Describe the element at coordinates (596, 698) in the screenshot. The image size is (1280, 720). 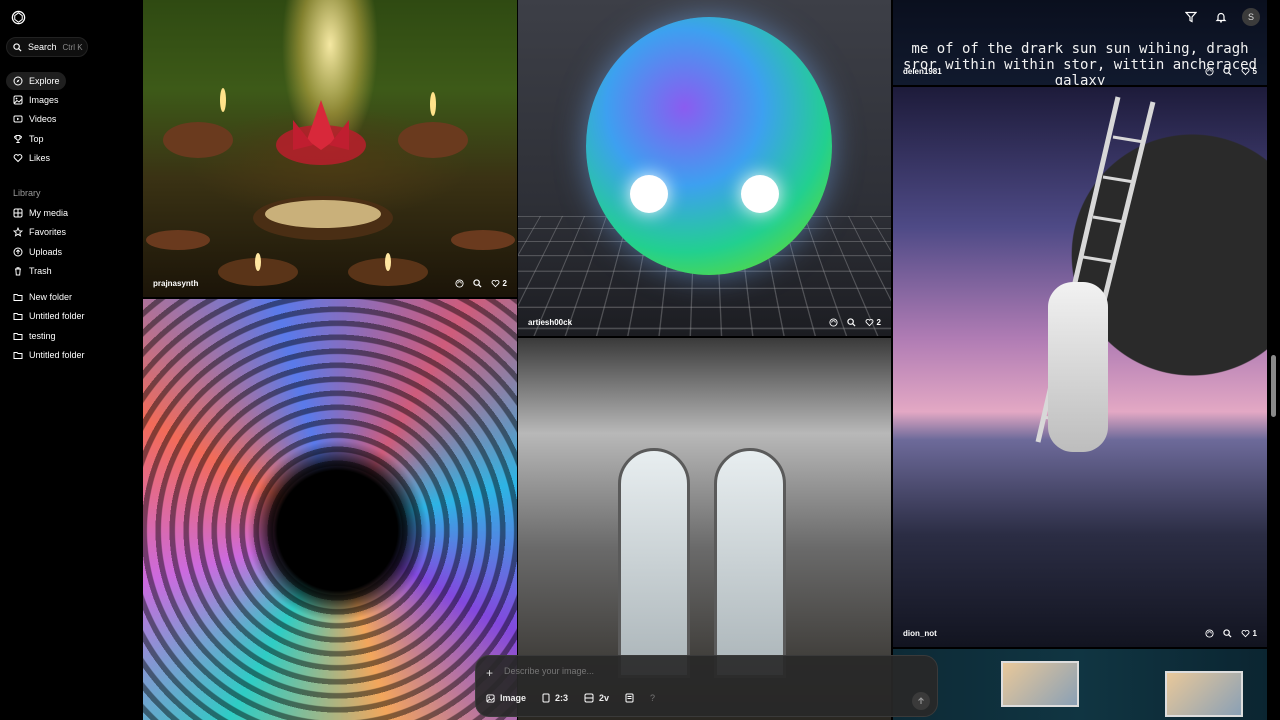
I see `variations-selector: 2v` at that location.